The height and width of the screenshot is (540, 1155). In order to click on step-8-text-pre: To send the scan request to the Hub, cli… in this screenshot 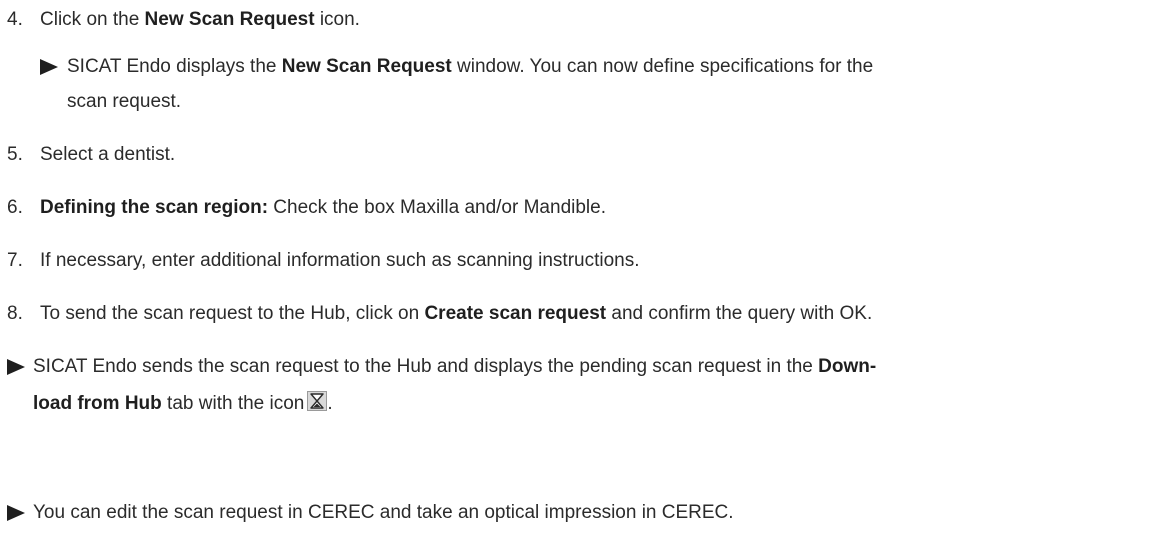, I will do `click(232, 313)`.